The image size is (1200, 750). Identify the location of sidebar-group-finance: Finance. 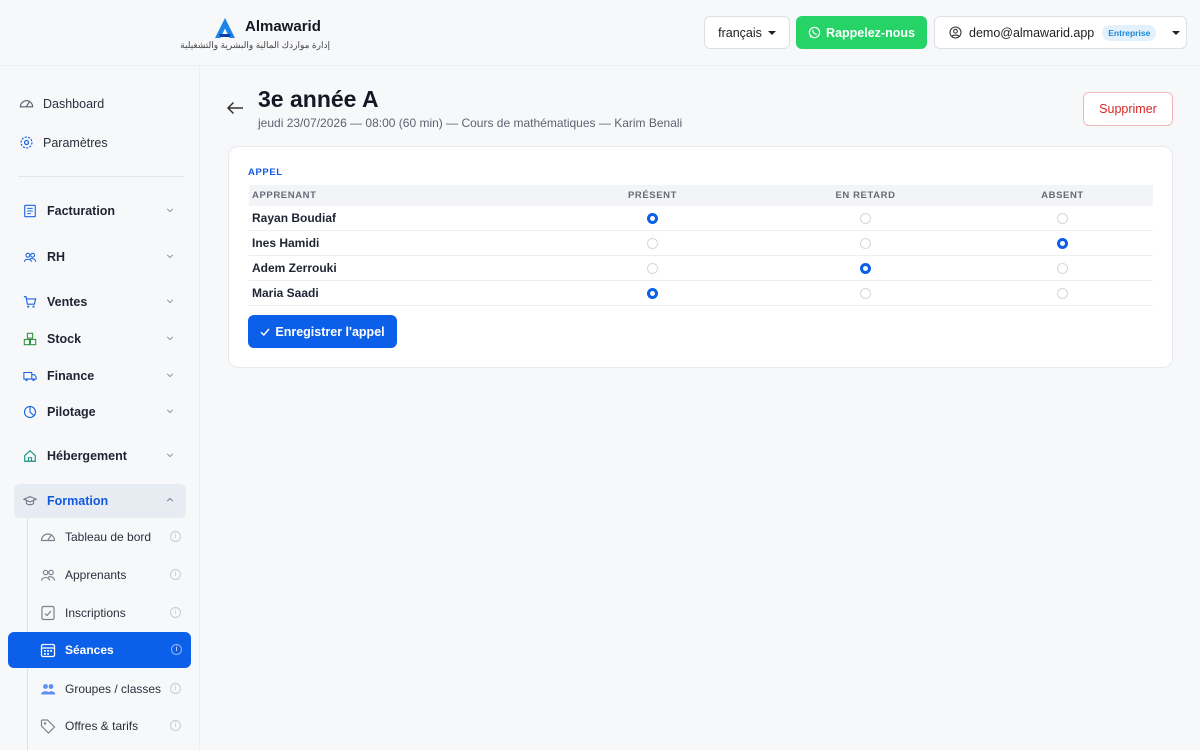
(100, 376).